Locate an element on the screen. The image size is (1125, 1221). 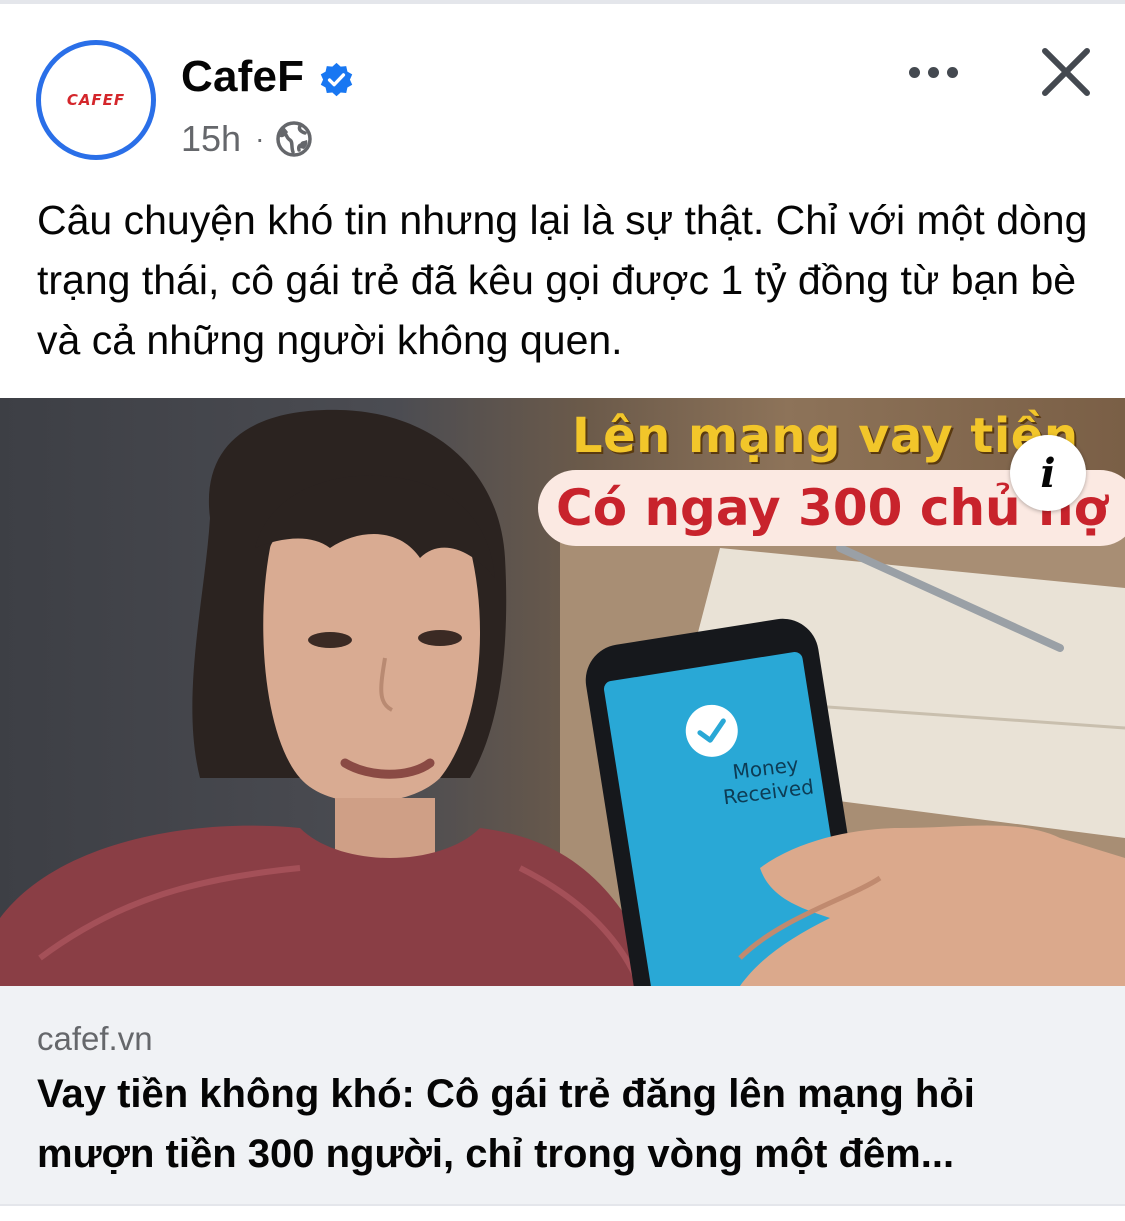
verified-badge-icon is located at coordinates (336, 79).